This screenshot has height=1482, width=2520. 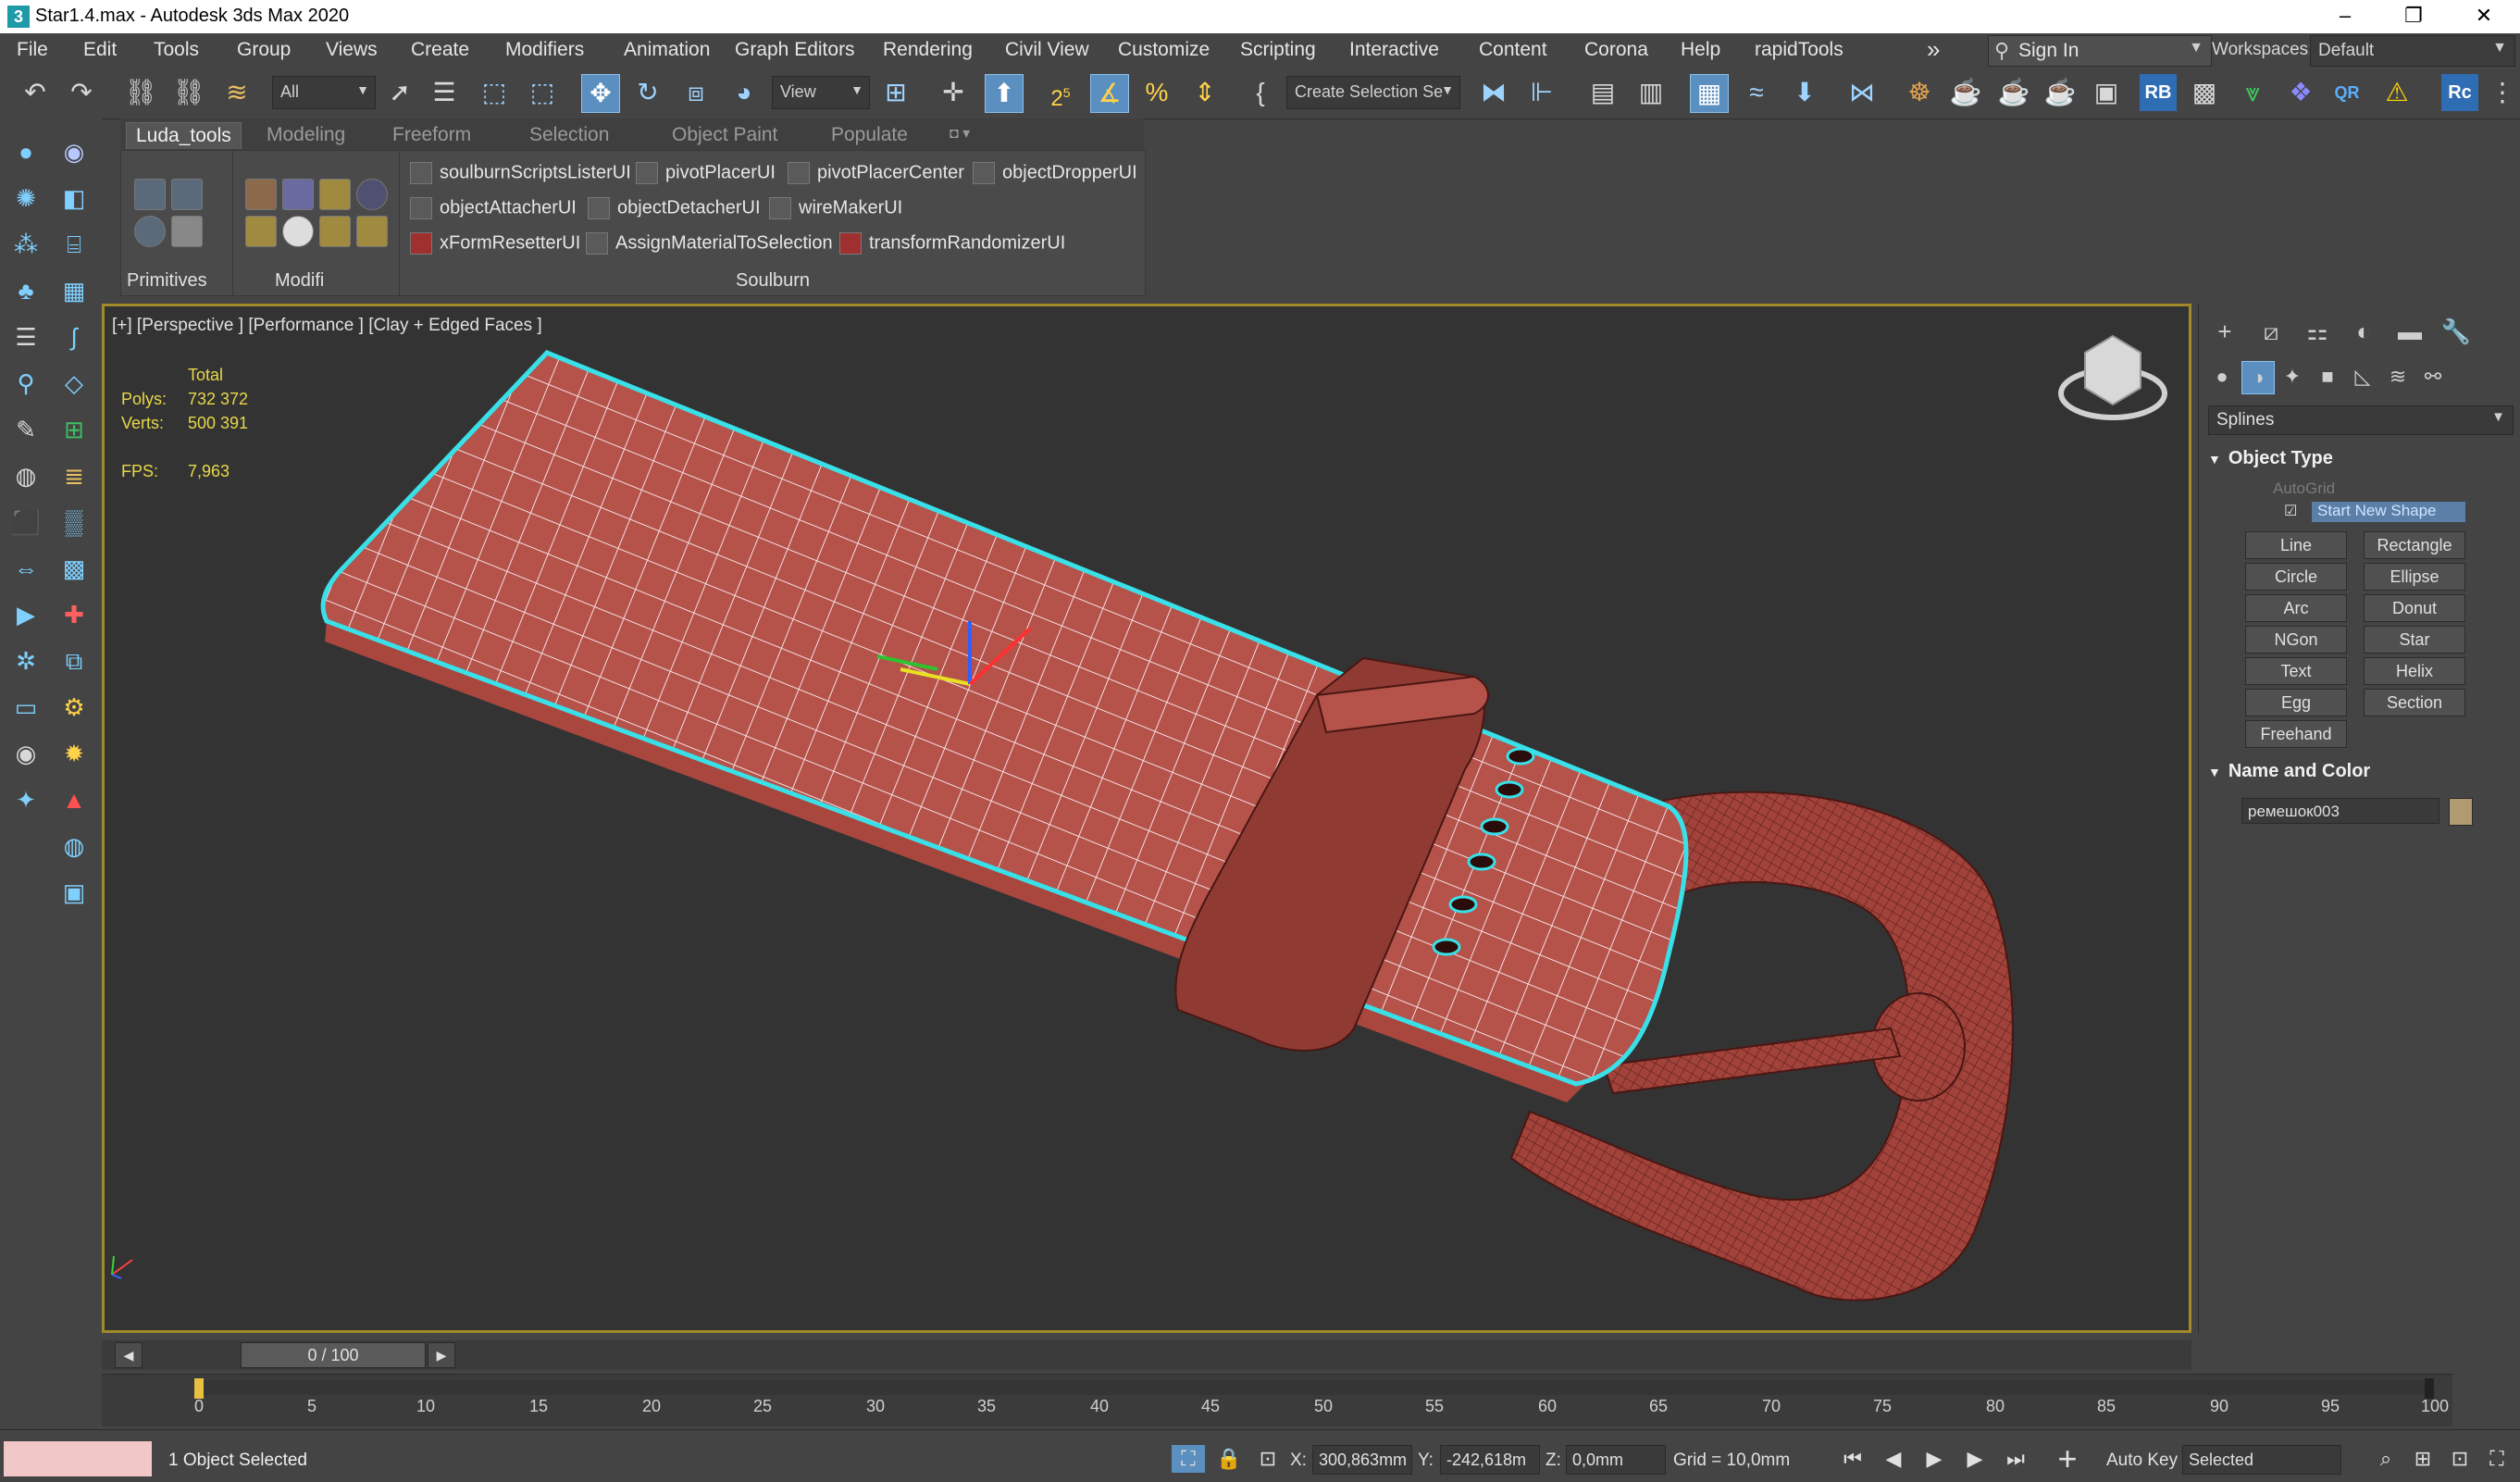 What do you see at coordinates (2460, 1459) in the screenshot?
I see `zoom-extents-icon: ⊡` at bounding box center [2460, 1459].